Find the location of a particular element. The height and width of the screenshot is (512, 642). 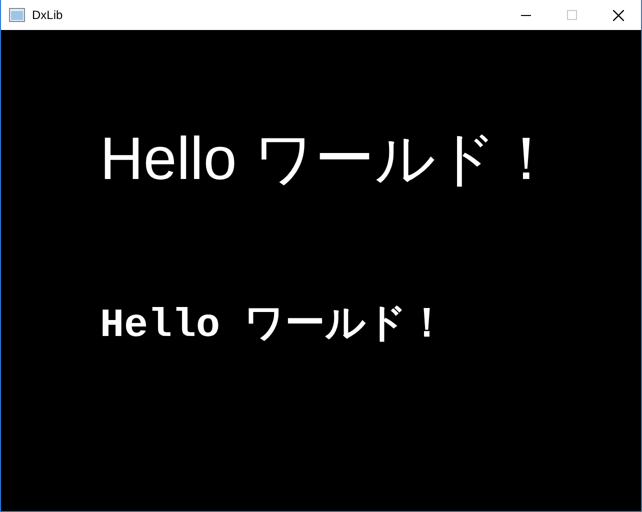

app-icon is located at coordinates (17, 15).